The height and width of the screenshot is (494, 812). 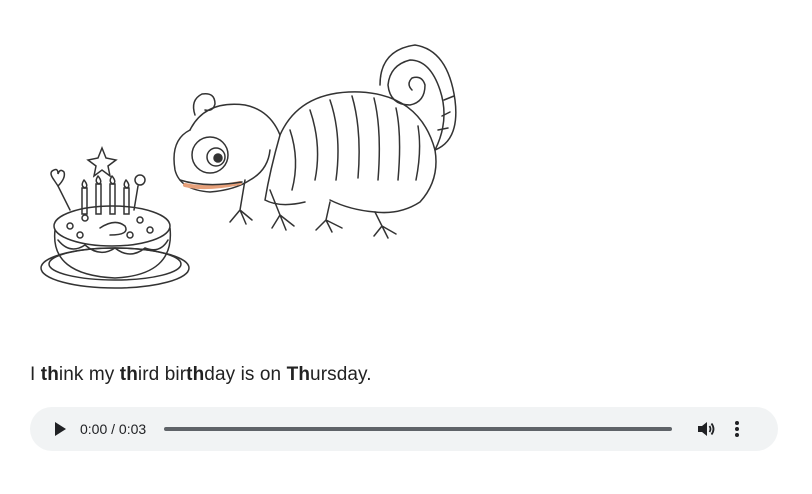 I want to click on audio-time: 0:00 / 0:03, so click(x=113, y=429).